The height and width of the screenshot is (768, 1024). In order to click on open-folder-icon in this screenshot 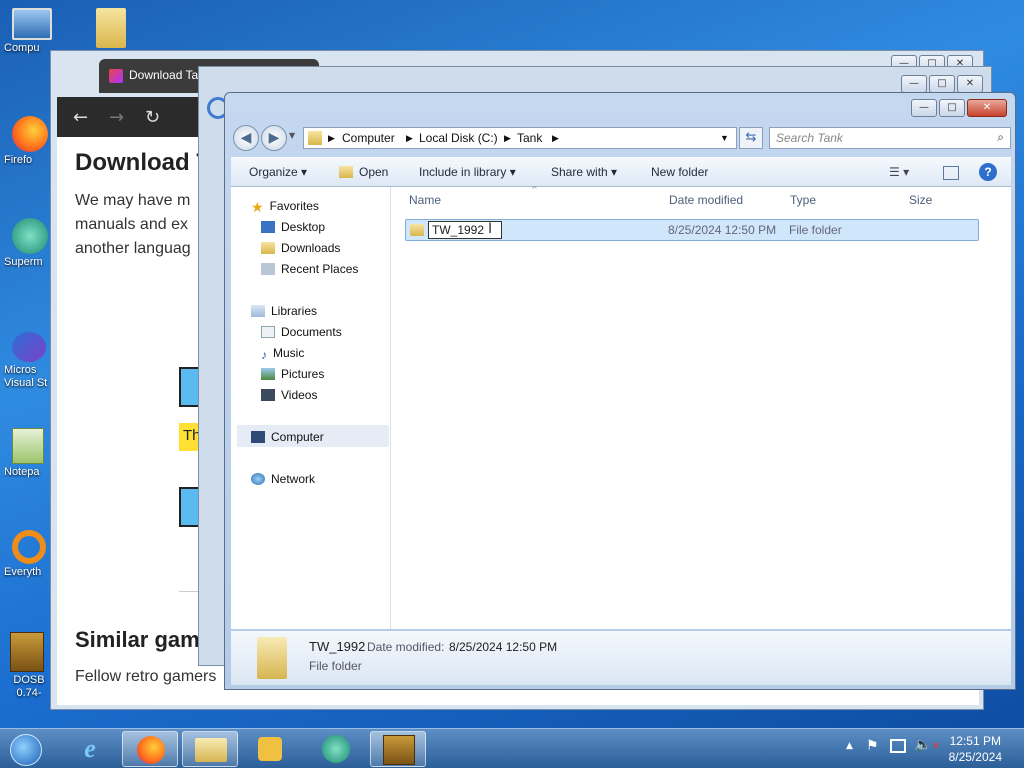, I will do `click(346, 172)`.